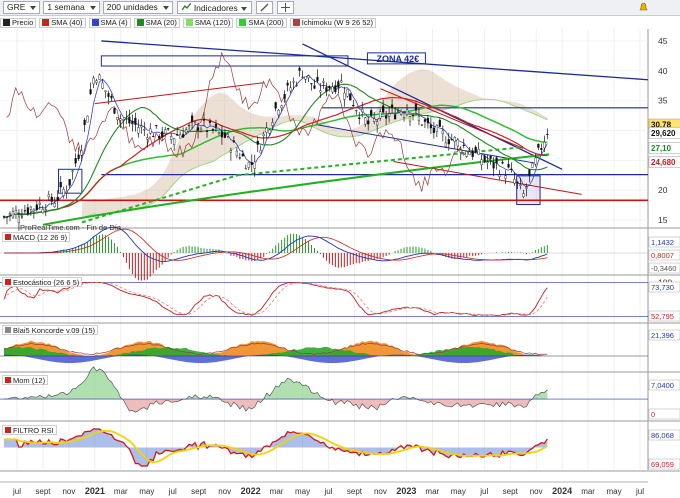  Describe the element at coordinates (46, 282) in the screenshot. I see `panel-title: Estocástico (26 6 5)` at that location.